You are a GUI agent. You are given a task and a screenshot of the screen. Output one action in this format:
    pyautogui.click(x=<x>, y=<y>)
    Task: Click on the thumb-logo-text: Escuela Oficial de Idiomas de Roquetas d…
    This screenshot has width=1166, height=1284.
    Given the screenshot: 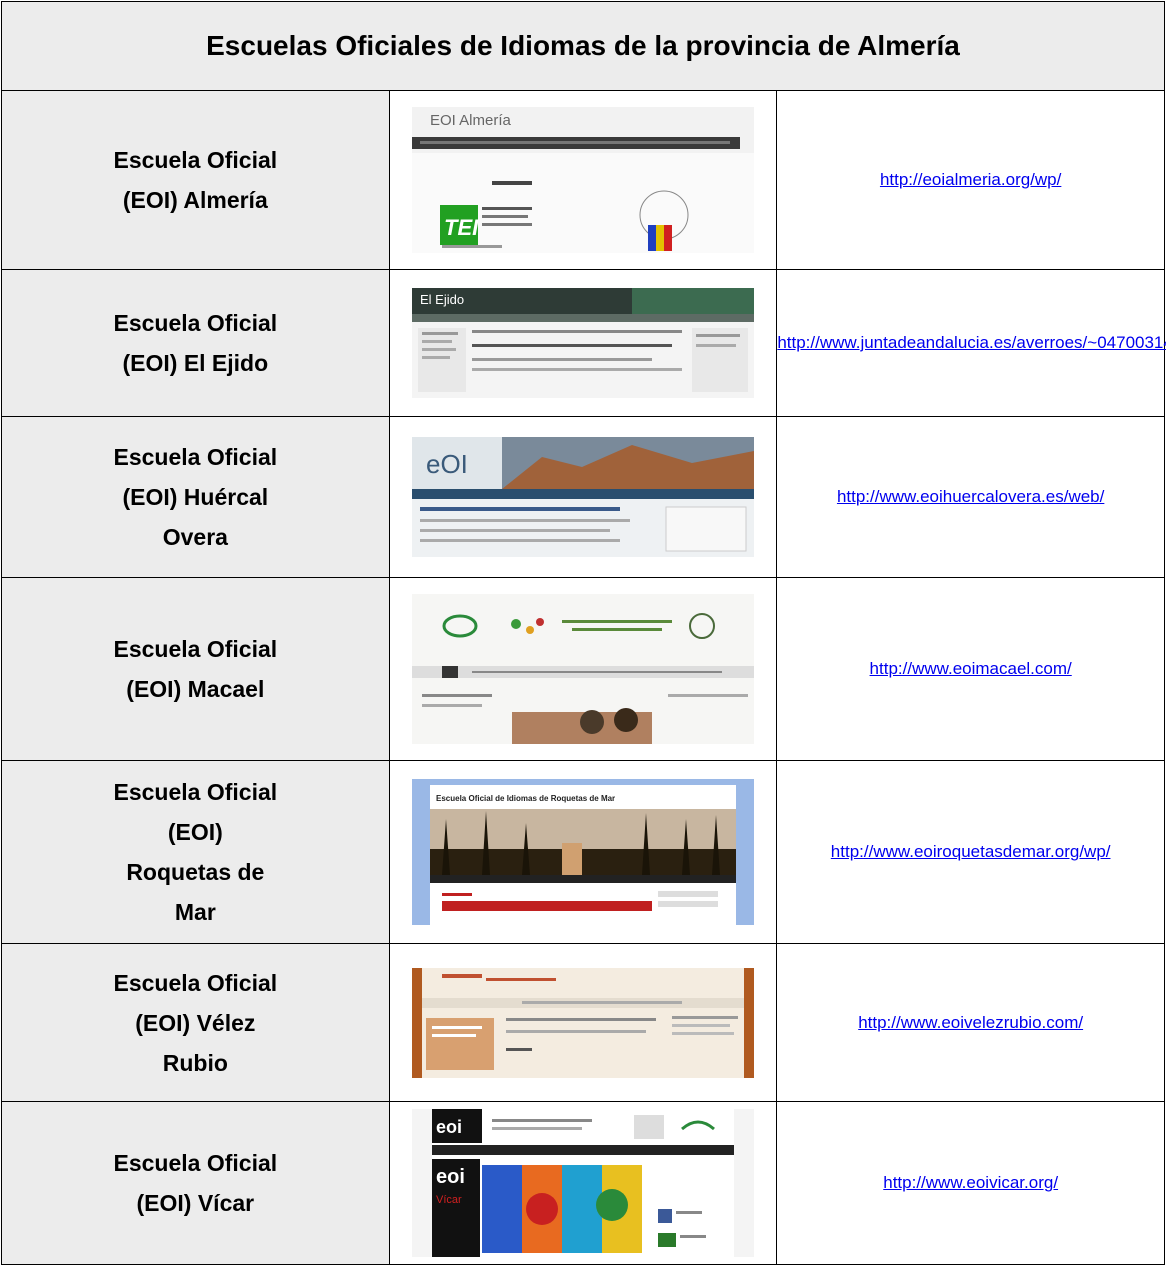 What is the action you would take?
    pyautogui.click(x=525, y=798)
    